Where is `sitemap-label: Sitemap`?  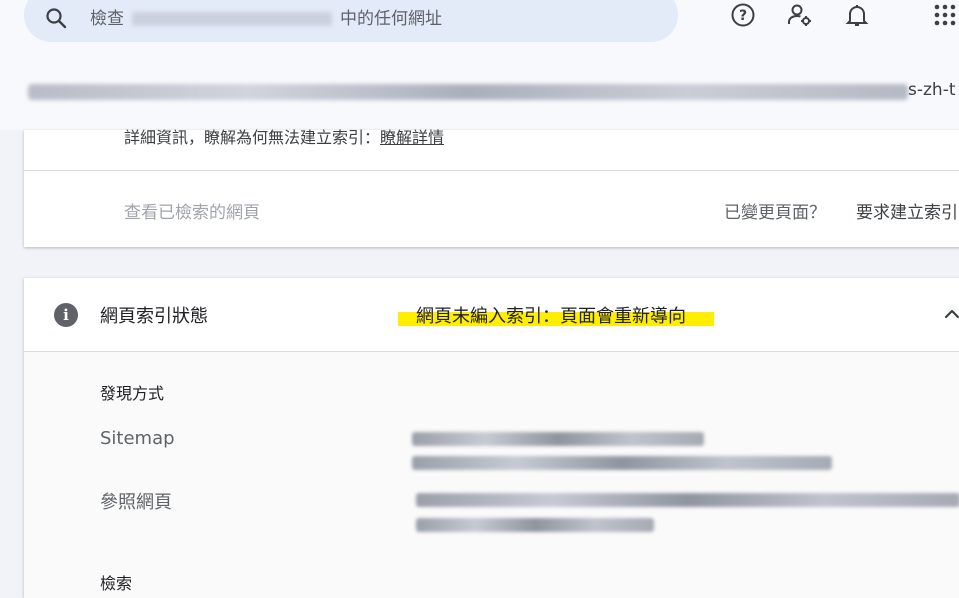 sitemap-label: Sitemap is located at coordinates (137, 438).